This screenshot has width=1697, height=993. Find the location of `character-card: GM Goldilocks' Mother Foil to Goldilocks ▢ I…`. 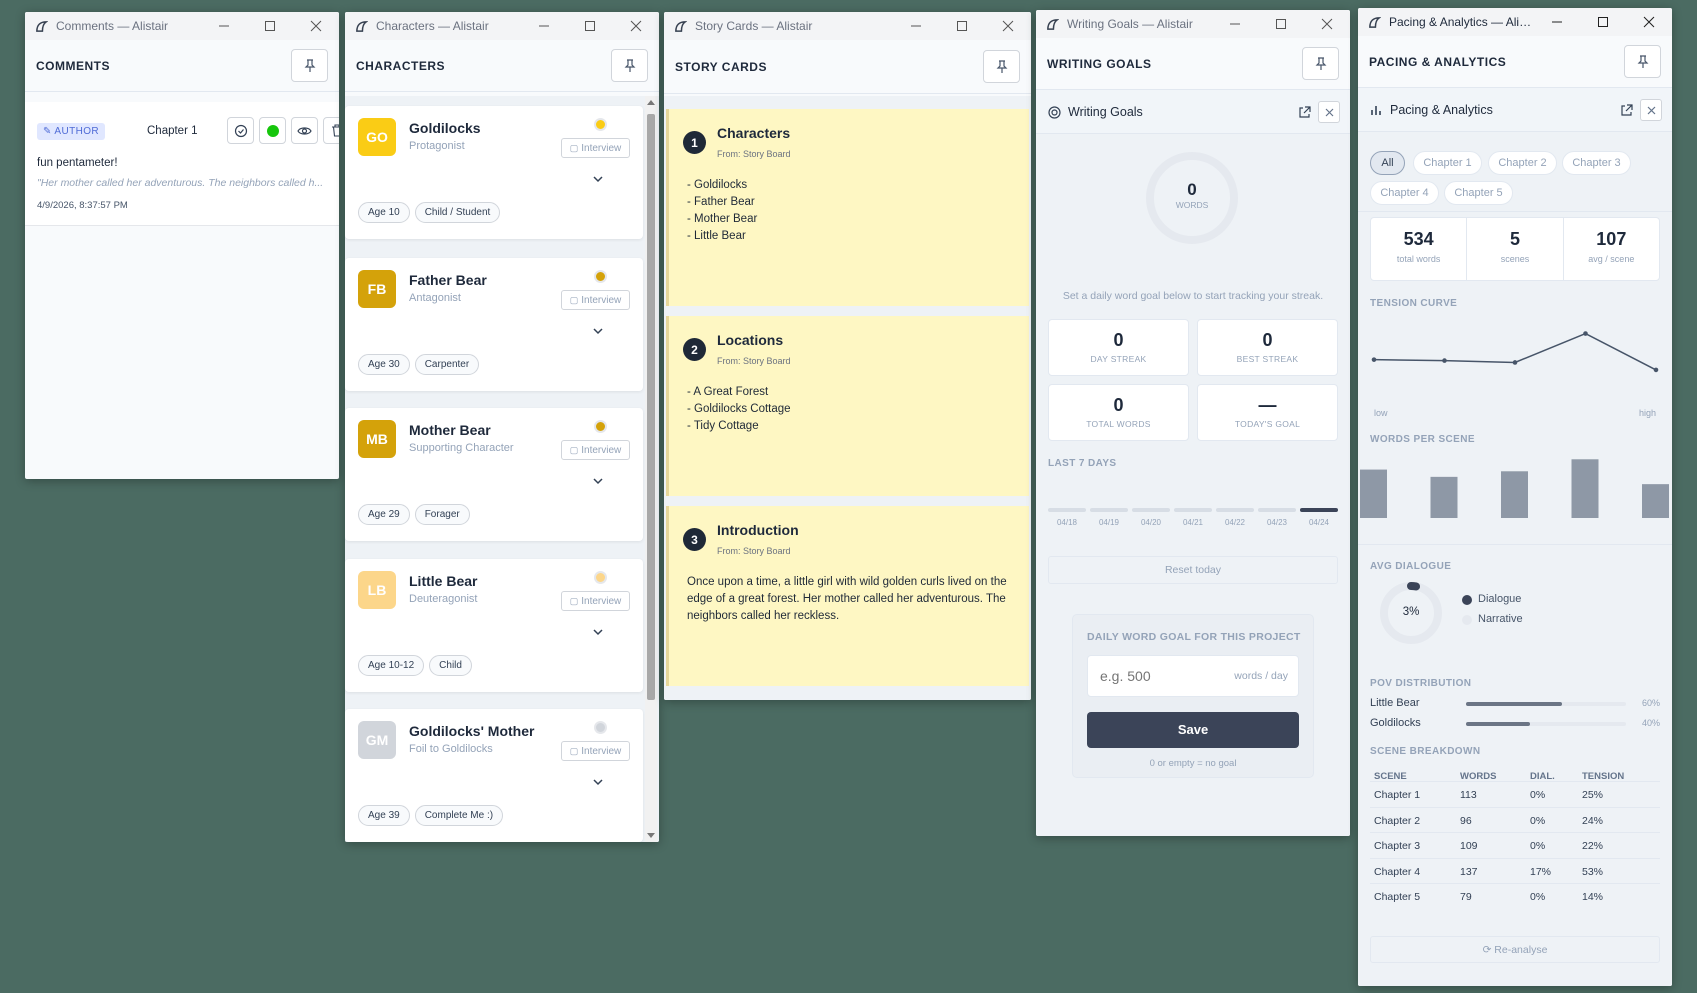

character-card: GM Goldilocks' Mother Foil to Goldilocks ▢ I… is located at coordinates (494, 775).